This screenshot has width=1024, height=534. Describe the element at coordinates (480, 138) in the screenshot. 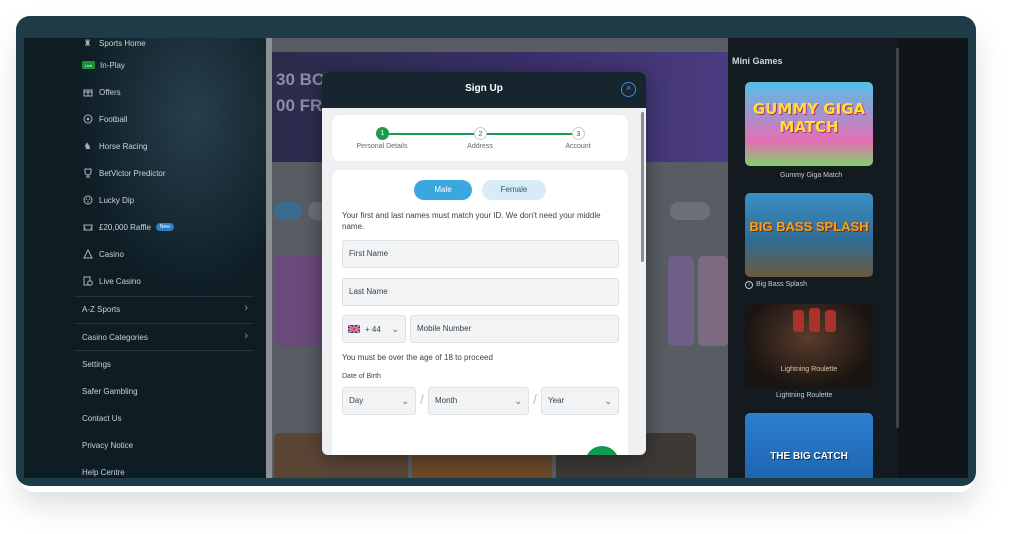

I see `signup-stepper: 1 2 3 Personal Details Address Account` at that location.